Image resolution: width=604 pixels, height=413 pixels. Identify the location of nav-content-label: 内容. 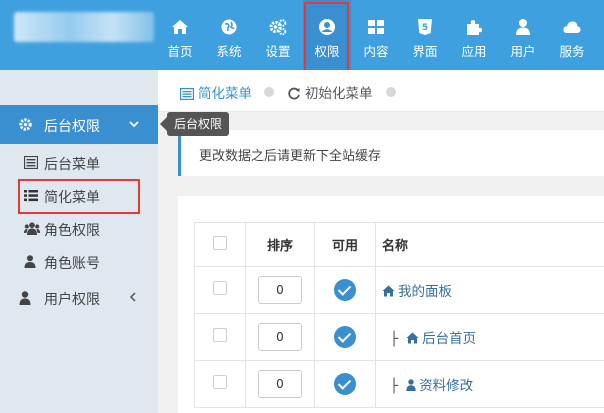
(376, 51).